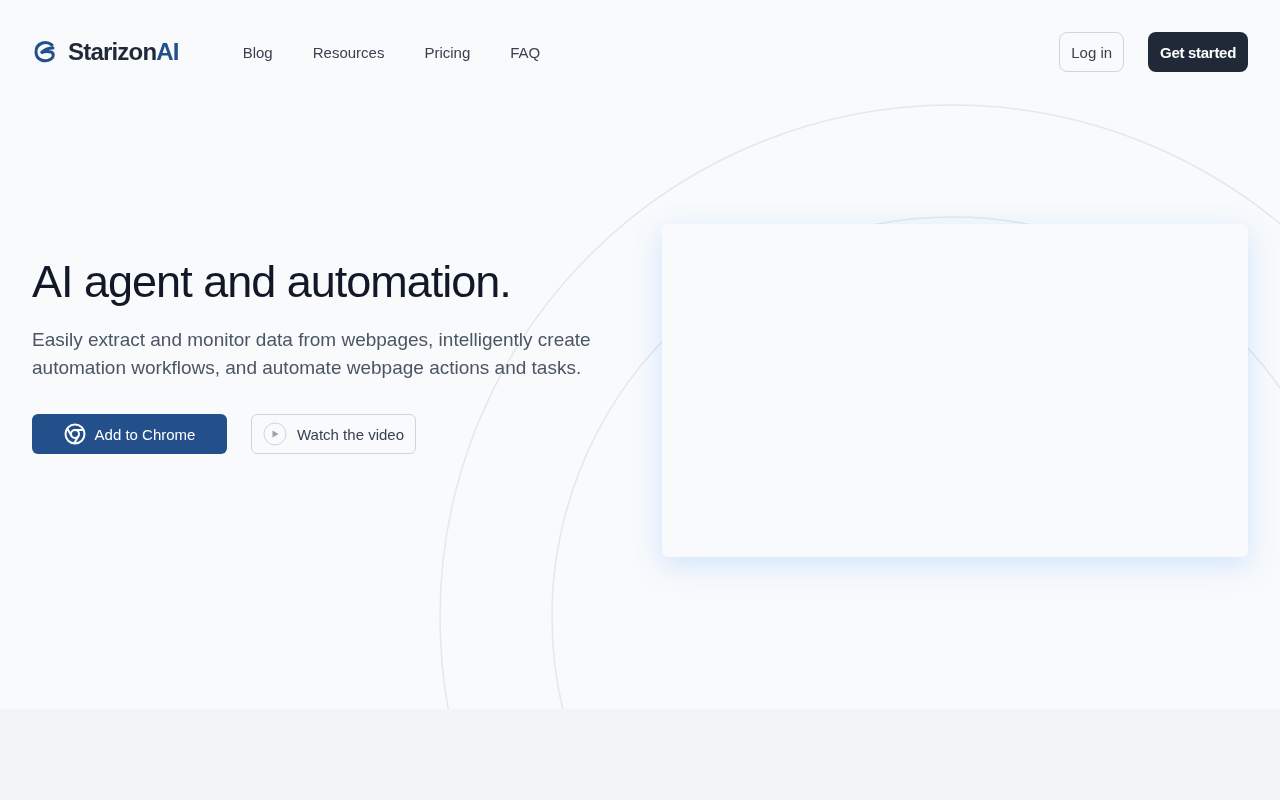 The height and width of the screenshot is (800, 1280). I want to click on add-to-chrome-button: Add to Chrome, so click(129, 434).